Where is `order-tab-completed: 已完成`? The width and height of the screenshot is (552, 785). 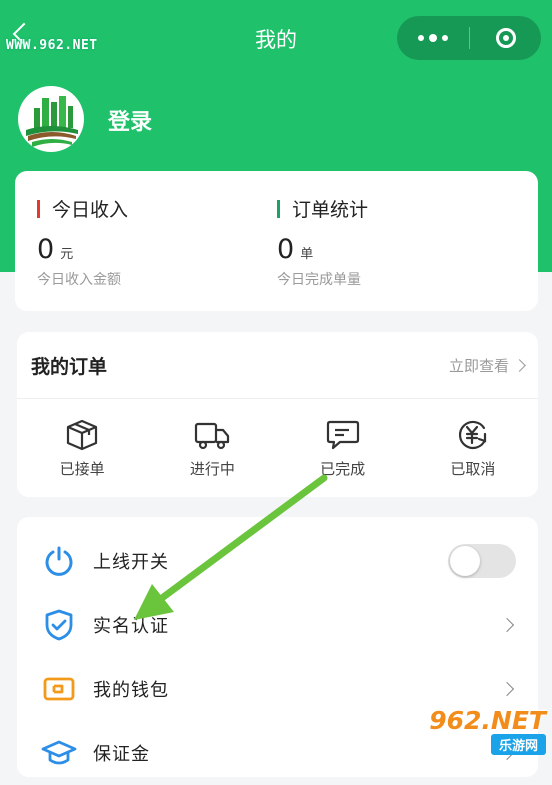 order-tab-completed: 已完成 is located at coordinates (343, 448).